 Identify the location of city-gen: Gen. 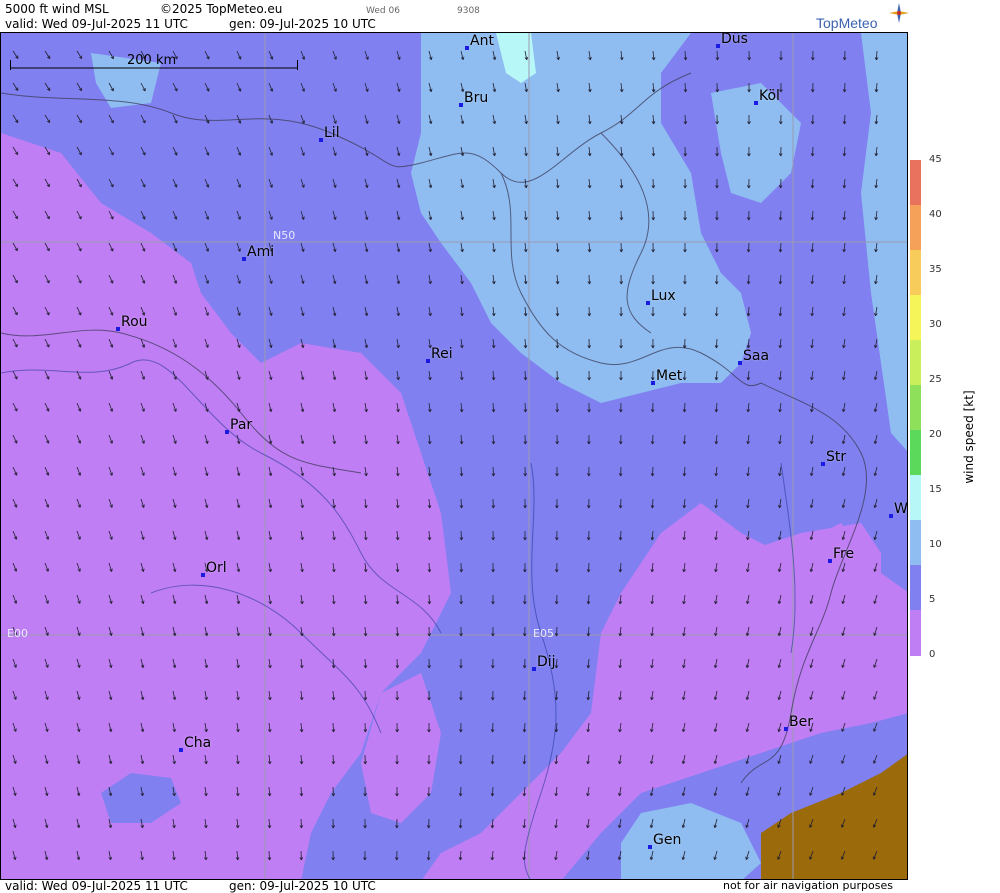
(667, 840).